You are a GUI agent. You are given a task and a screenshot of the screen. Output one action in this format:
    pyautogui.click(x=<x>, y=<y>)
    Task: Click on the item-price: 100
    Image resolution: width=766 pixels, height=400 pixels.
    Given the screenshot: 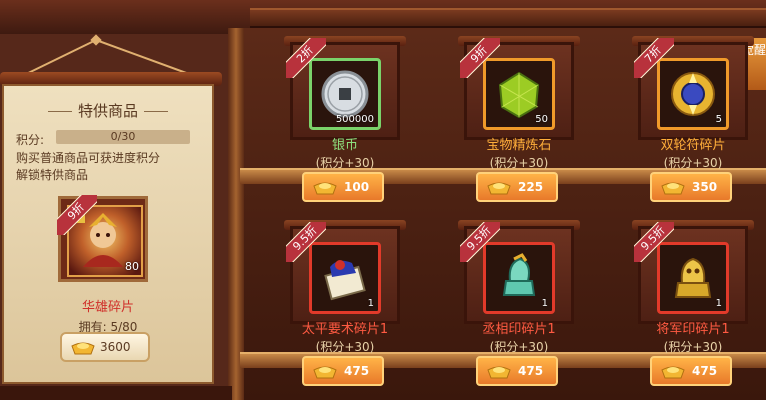 What is the action you would take?
    pyautogui.click(x=357, y=187)
    